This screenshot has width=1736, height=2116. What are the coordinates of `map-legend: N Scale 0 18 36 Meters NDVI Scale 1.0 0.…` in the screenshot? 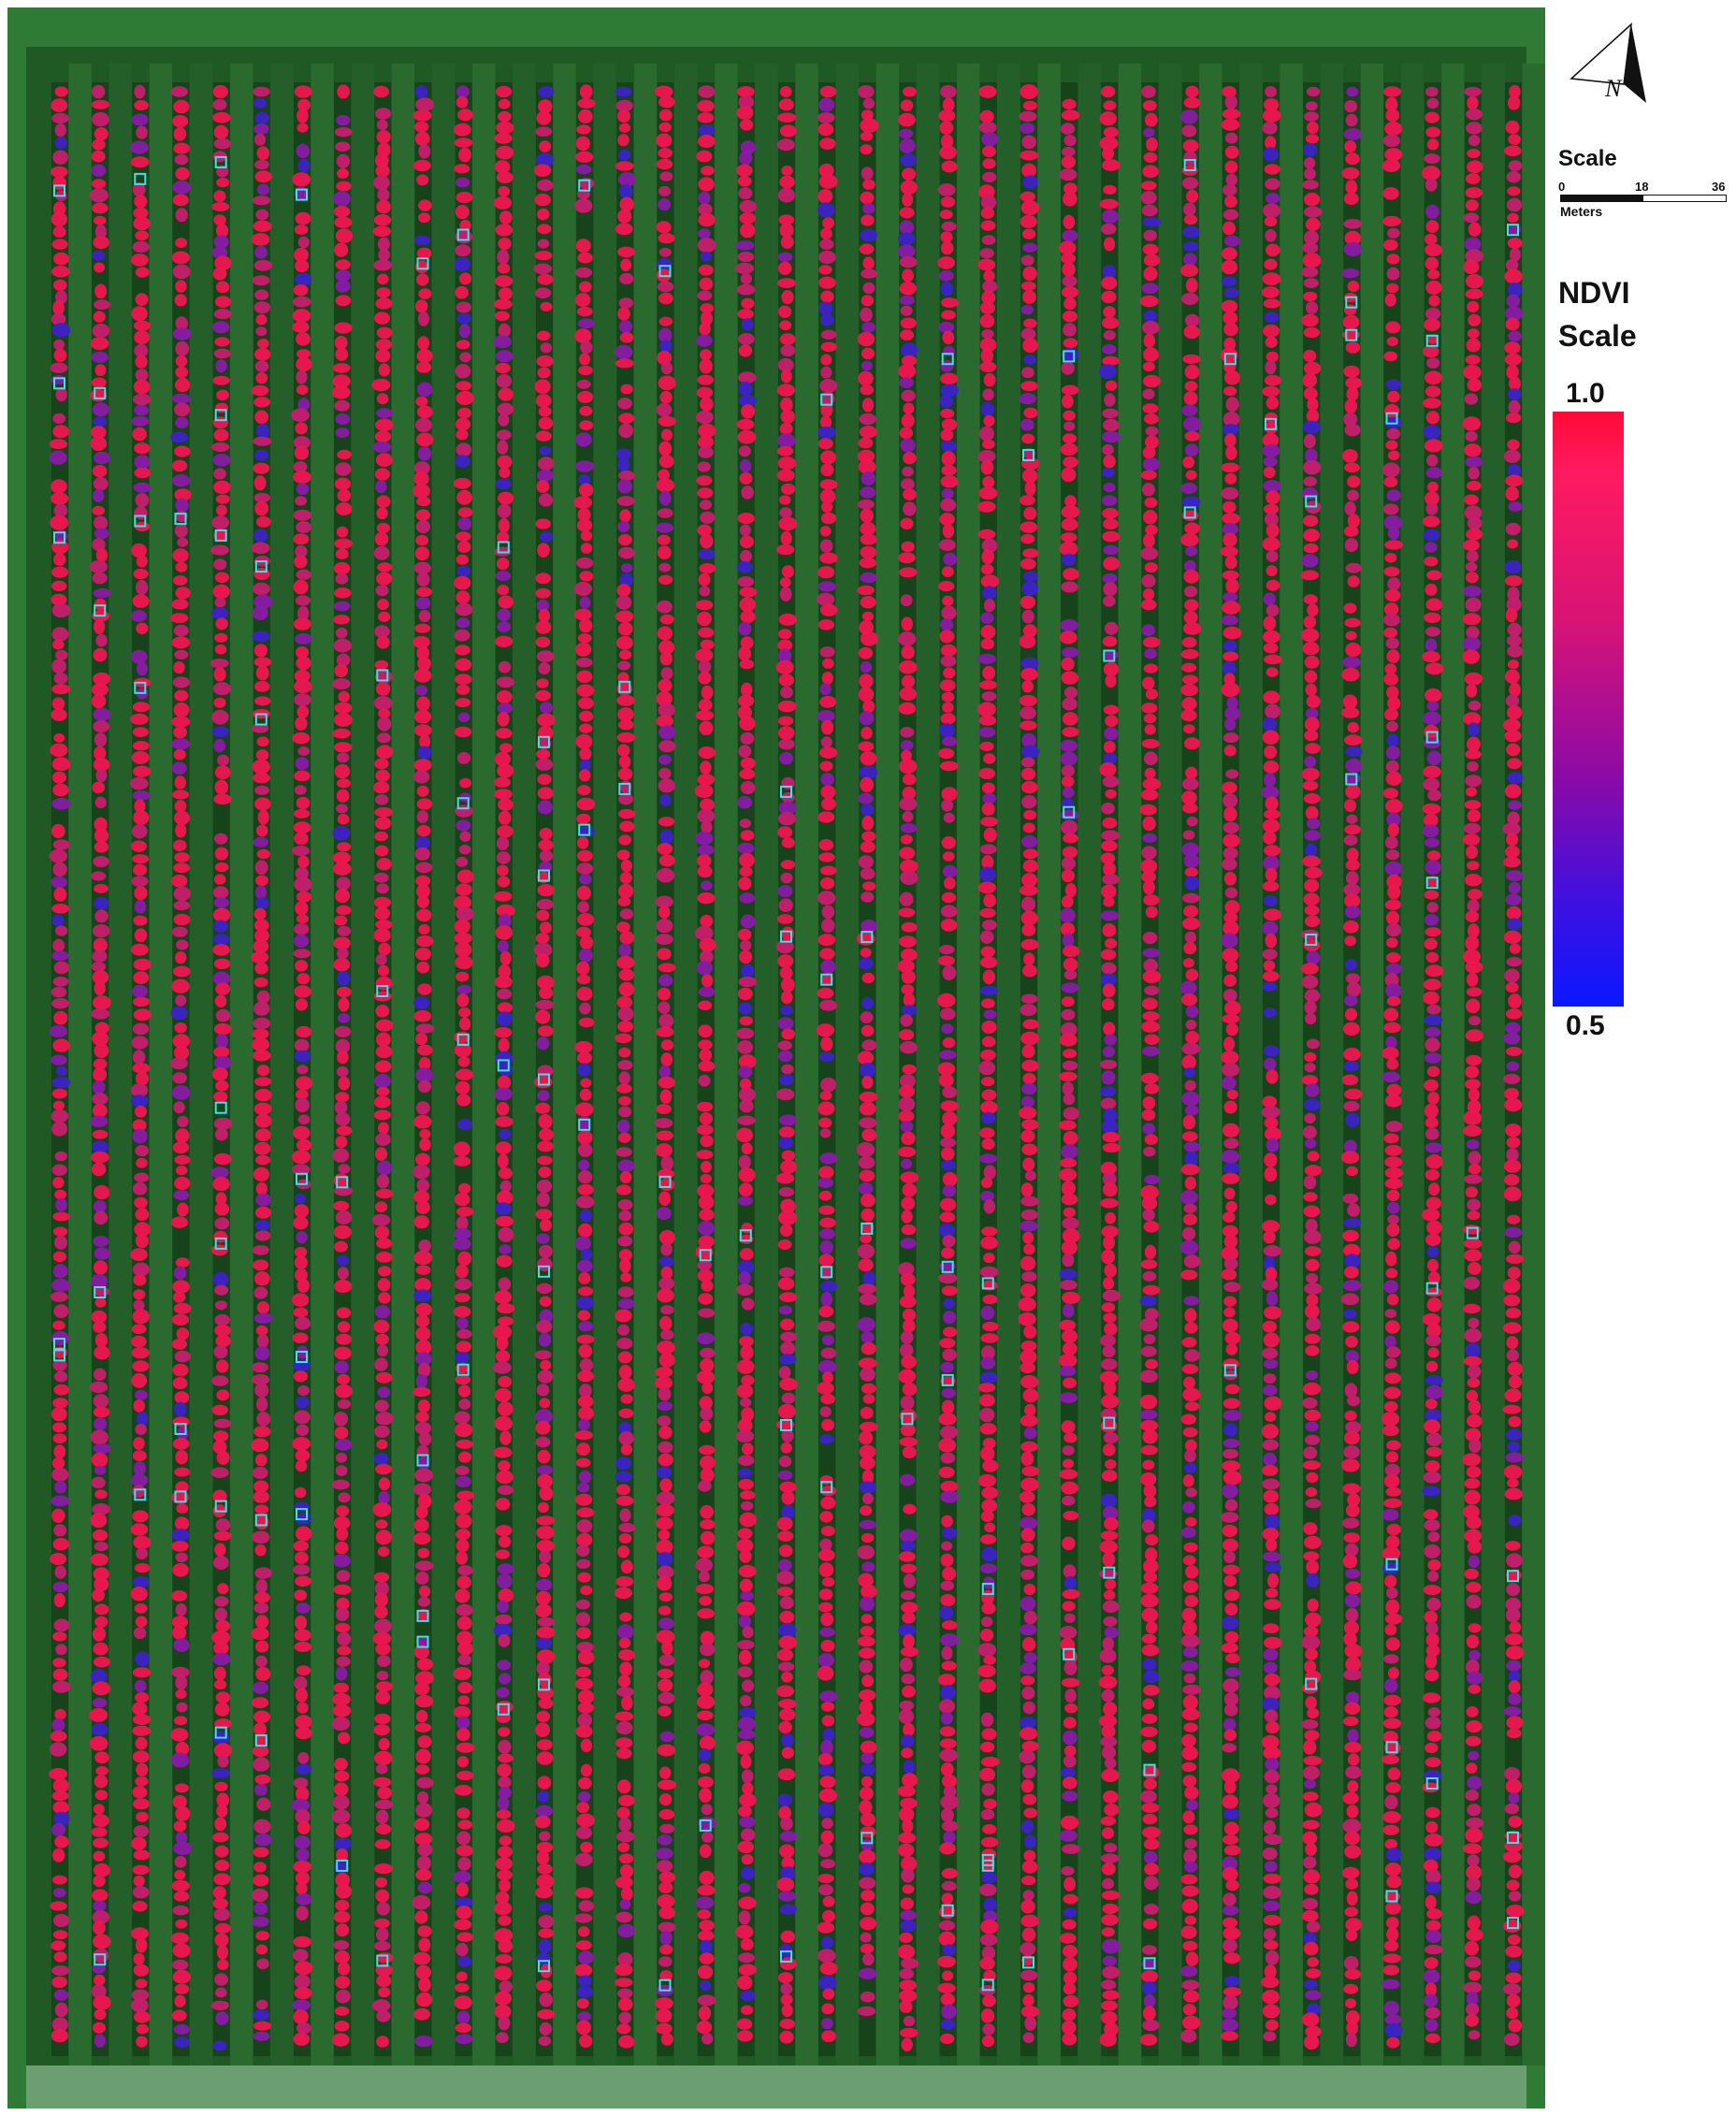 It's located at (1644, 562).